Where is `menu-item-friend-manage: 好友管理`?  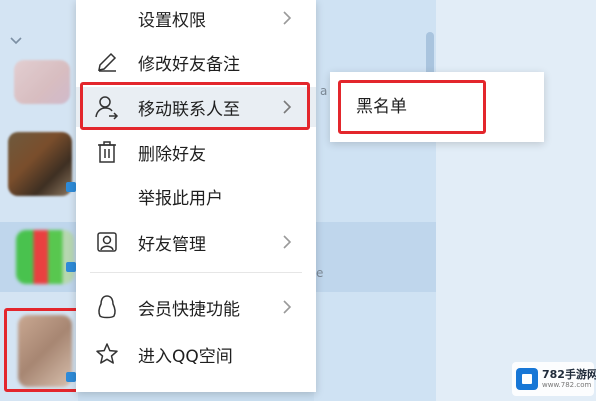 menu-item-friend-manage: 好友管理 is located at coordinates (196, 242).